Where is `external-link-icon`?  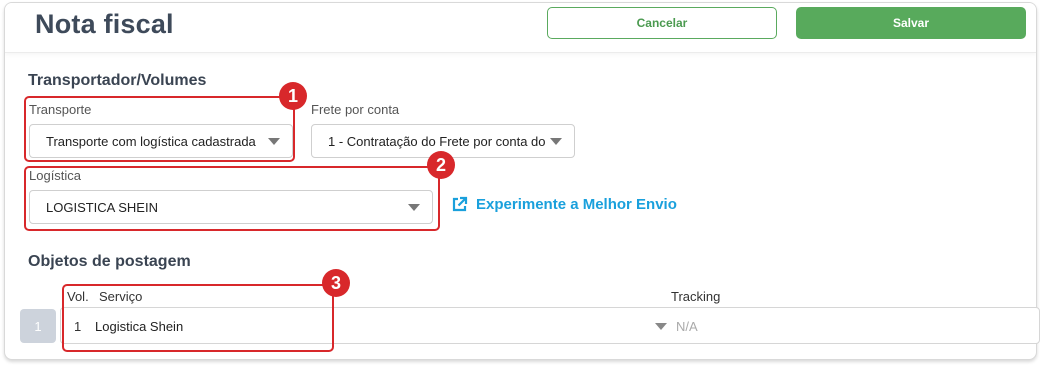 external-link-icon is located at coordinates (460, 204).